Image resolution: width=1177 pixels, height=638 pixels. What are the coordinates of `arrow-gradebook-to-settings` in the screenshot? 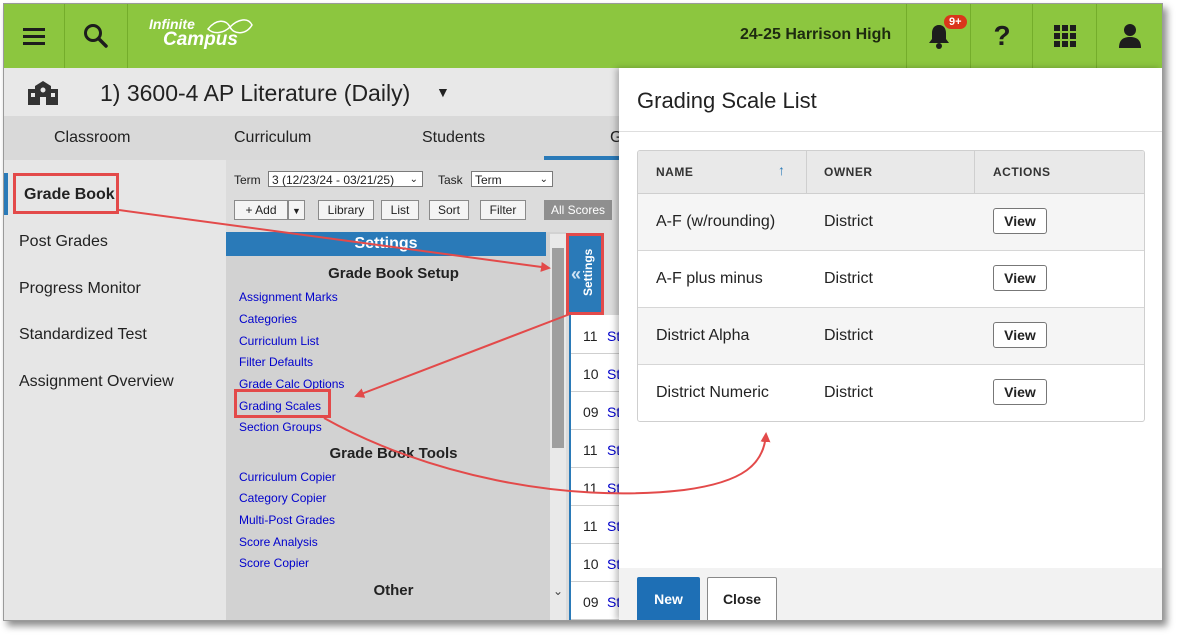 It's located at (334, 240).